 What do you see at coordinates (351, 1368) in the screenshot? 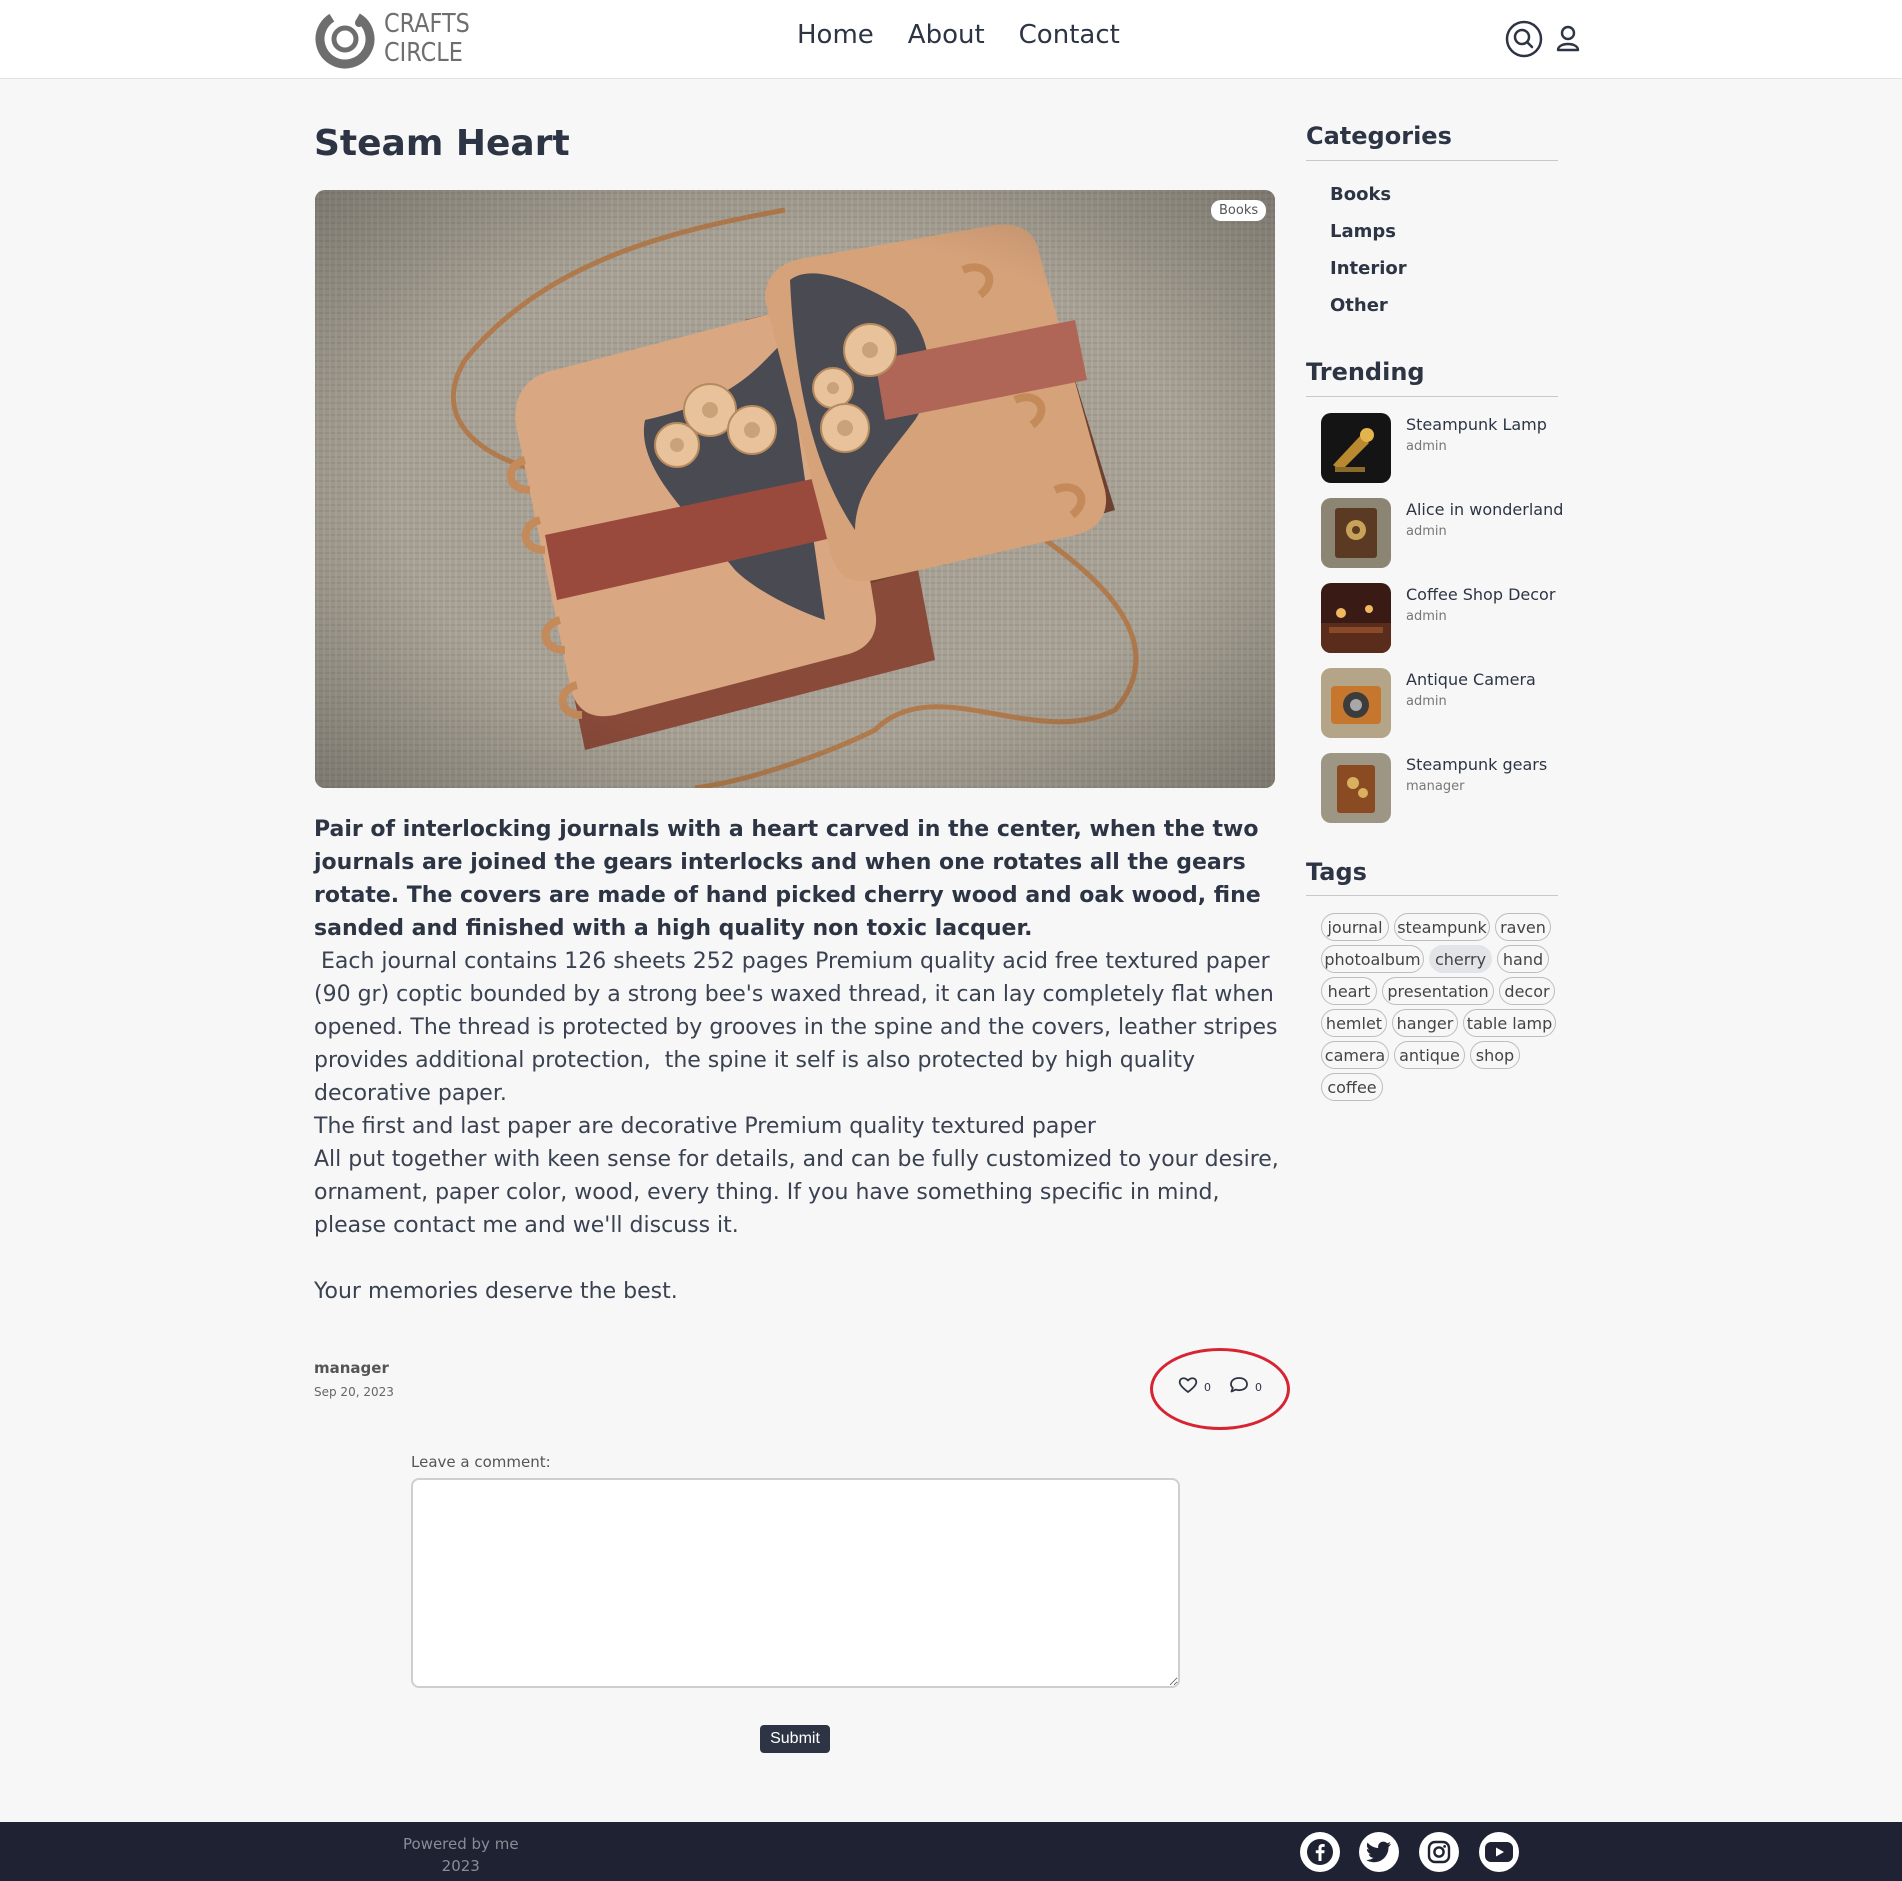
I see `post-author: manager` at bounding box center [351, 1368].